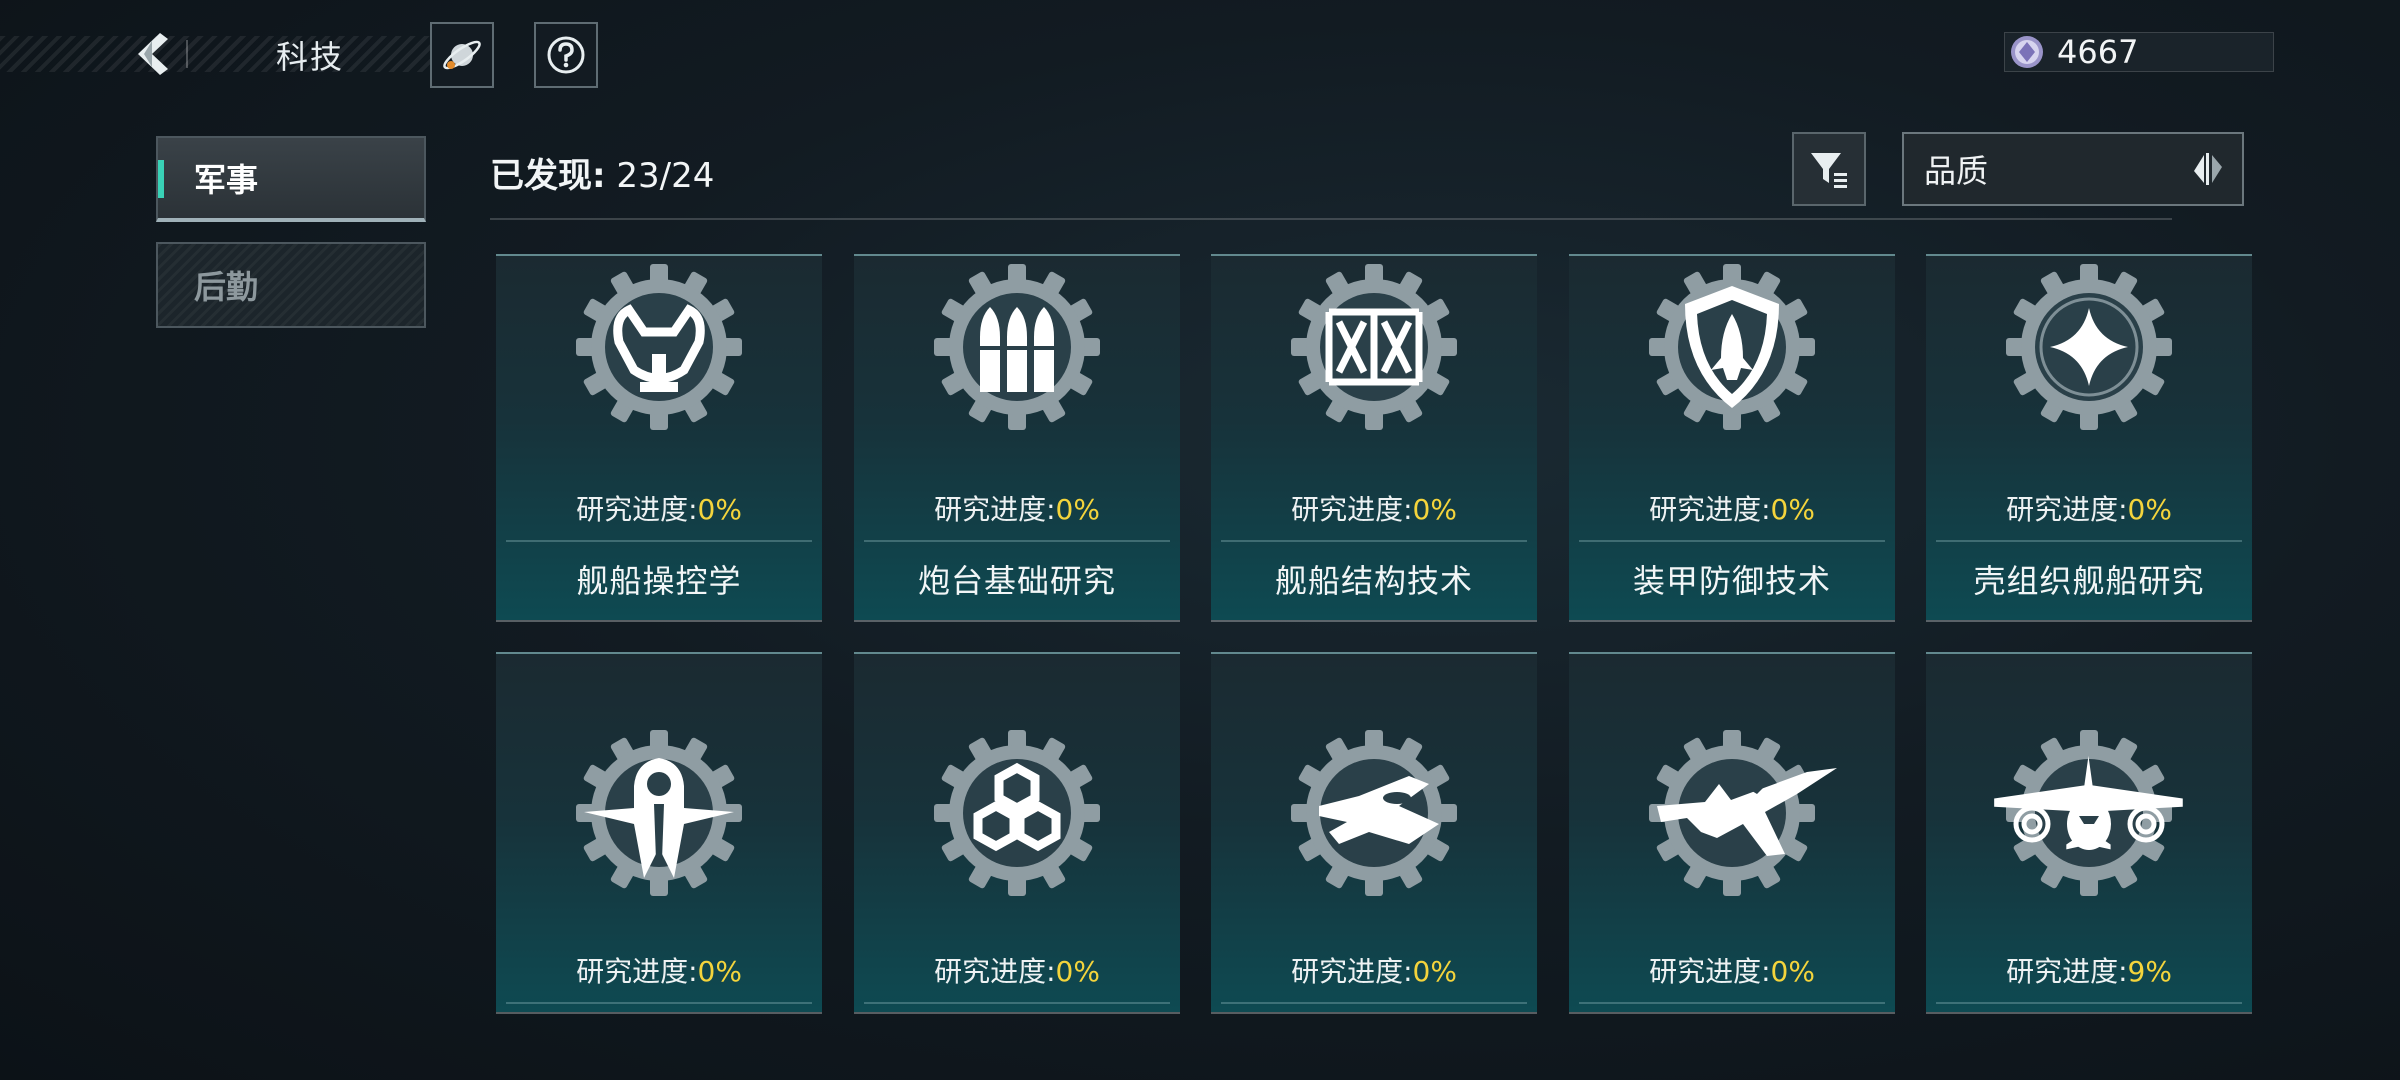 Image resolution: width=2400 pixels, height=1080 pixels. Describe the element at coordinates (2089, 437) in the screenshot. I see `tech-card: 研究进度:0% 壳组织舰船研究` at that location.